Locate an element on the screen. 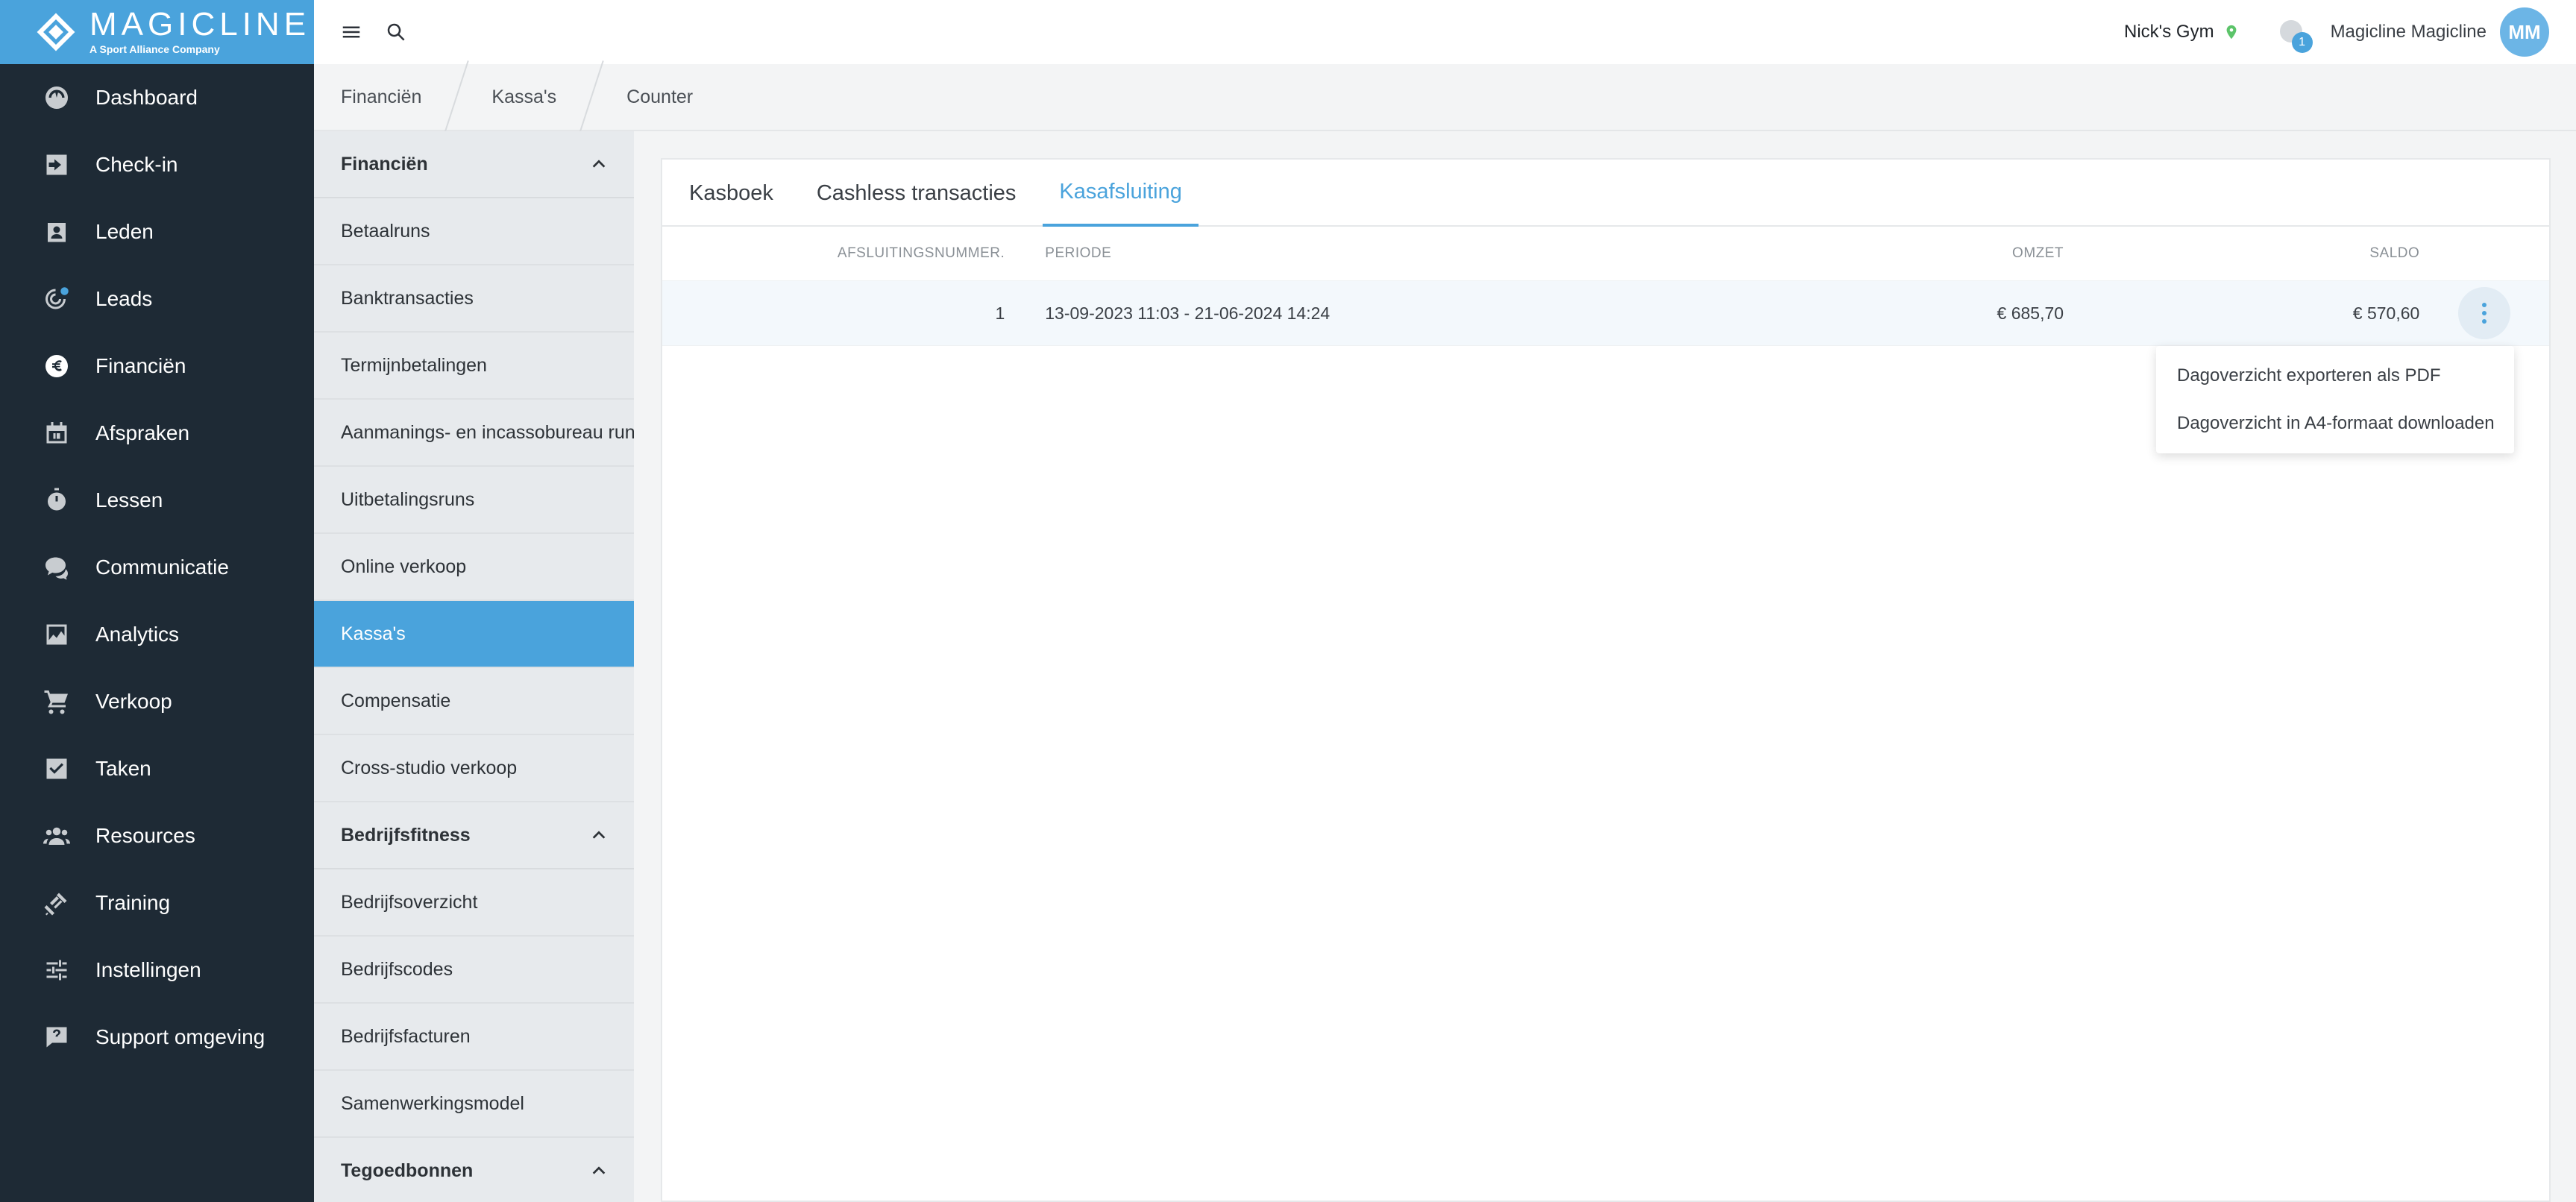  nav-item-verkoop: Verkoop is located at coordinates (157, 701).